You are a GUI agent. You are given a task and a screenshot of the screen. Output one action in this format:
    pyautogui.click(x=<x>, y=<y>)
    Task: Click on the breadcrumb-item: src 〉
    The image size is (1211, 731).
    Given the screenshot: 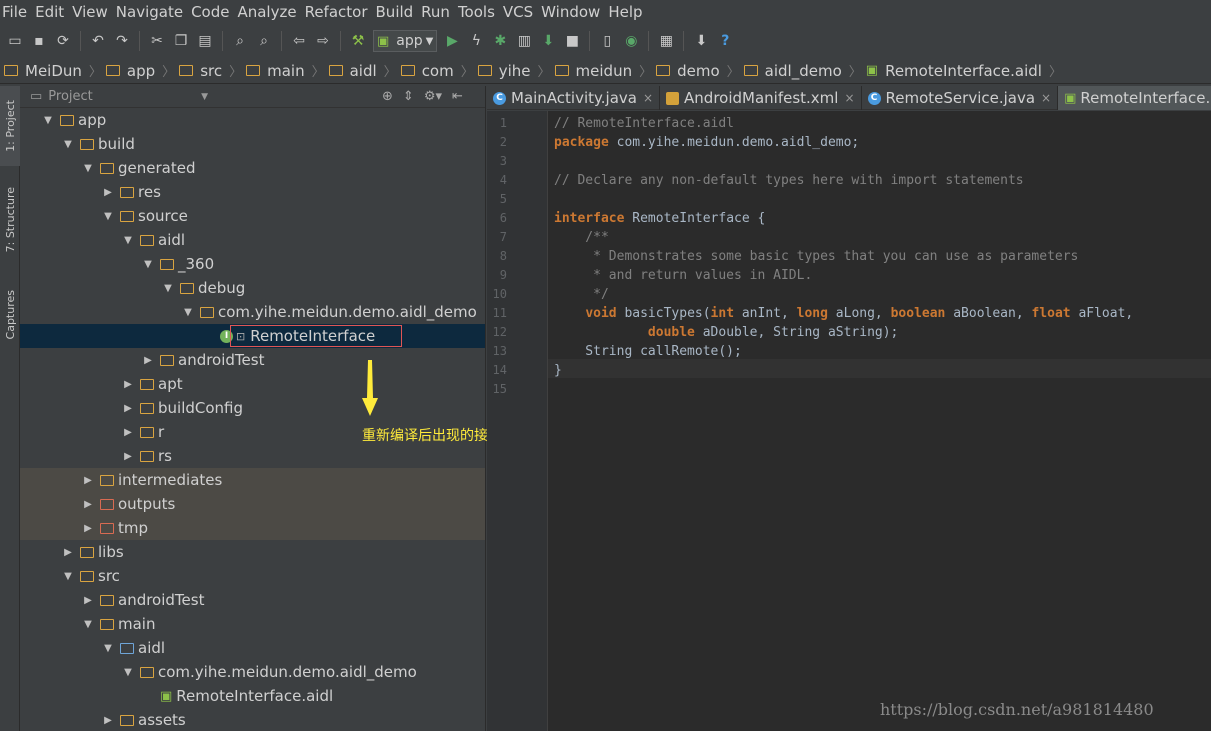 What is the action you would take?
    pyautogui.click(x=212, y=70)
    